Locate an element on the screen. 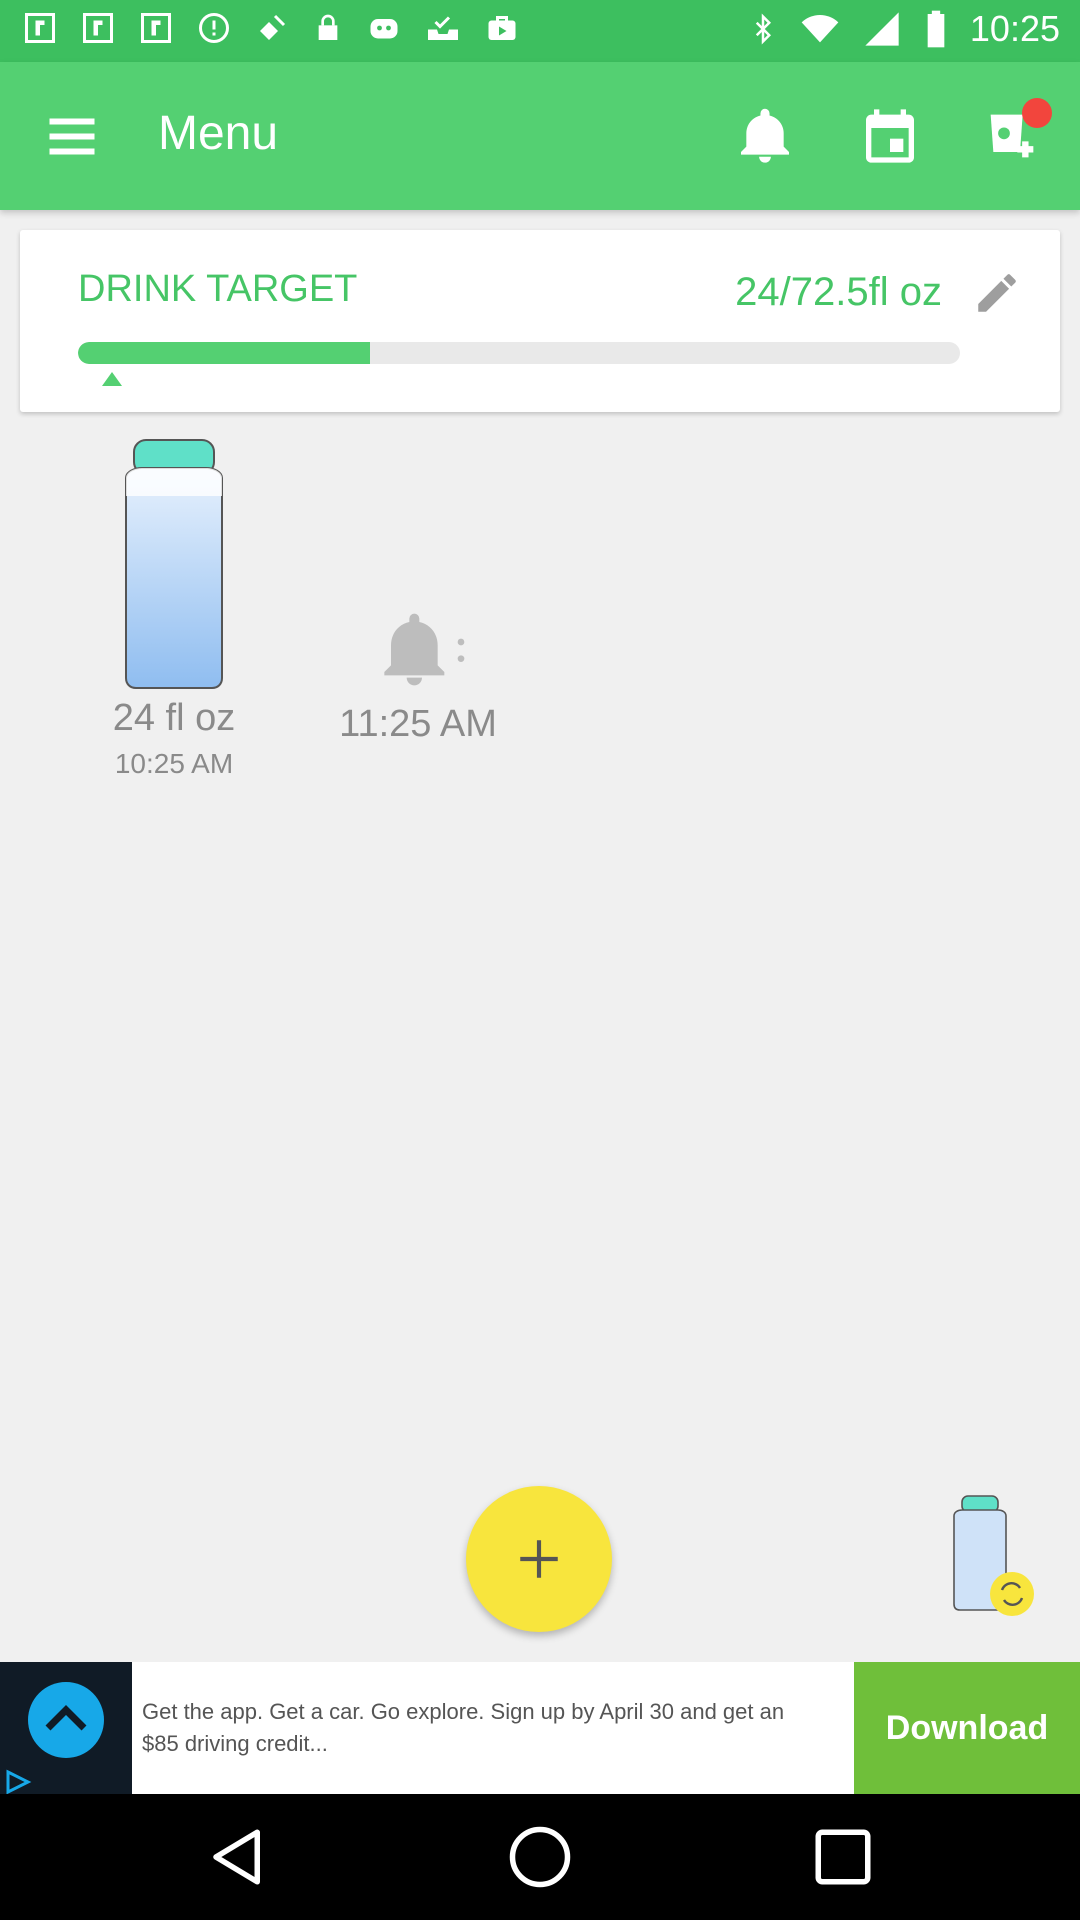 The width and height of the screenshot is (1080, 1920). download-button: Download is located at coordinates (967, 1728).